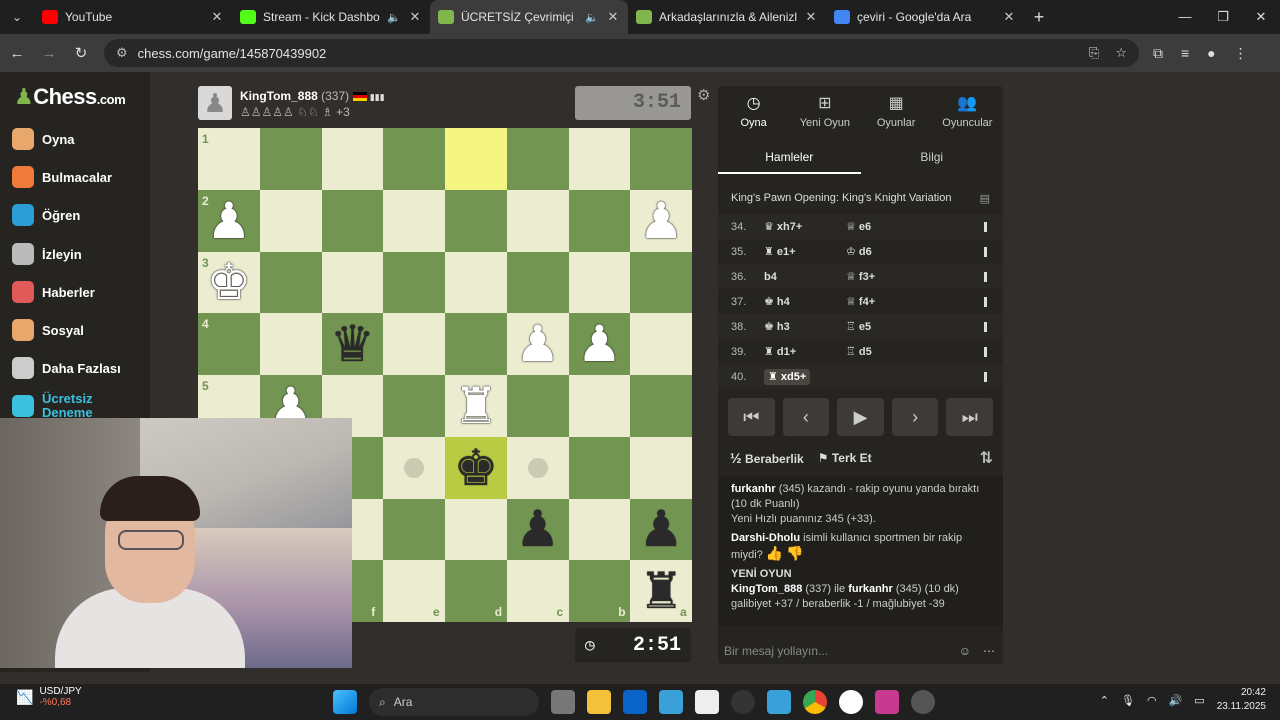 The width and height of the screenshot is (1280, 720). I want to click on microphone-icon: 🎙, so click(1128, 700).